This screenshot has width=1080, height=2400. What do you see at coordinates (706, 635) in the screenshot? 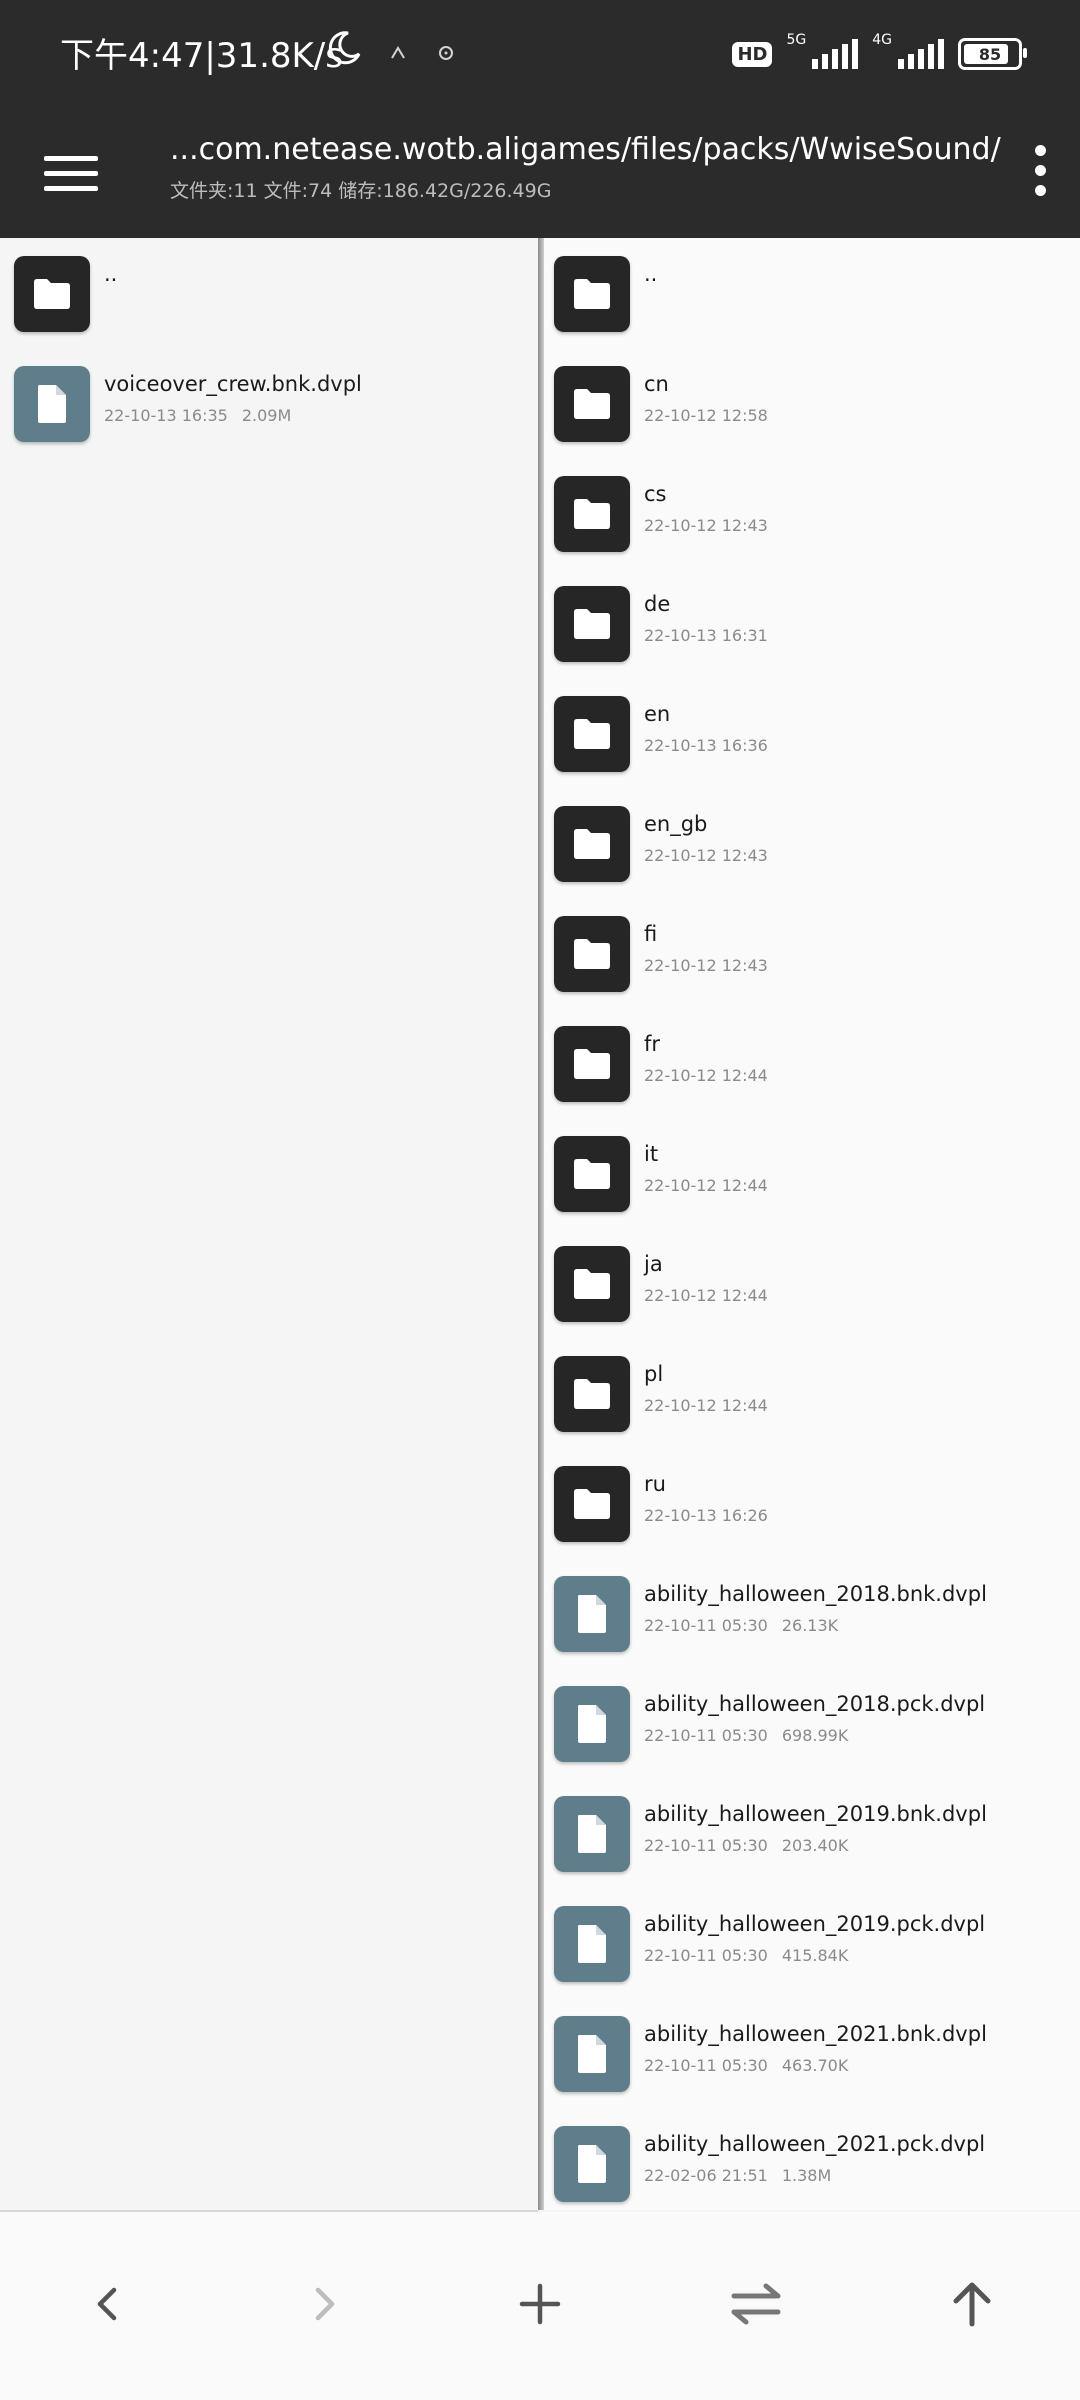
I see `item-meta: 22-10-13 16:31` at bounding box center [706, 635].